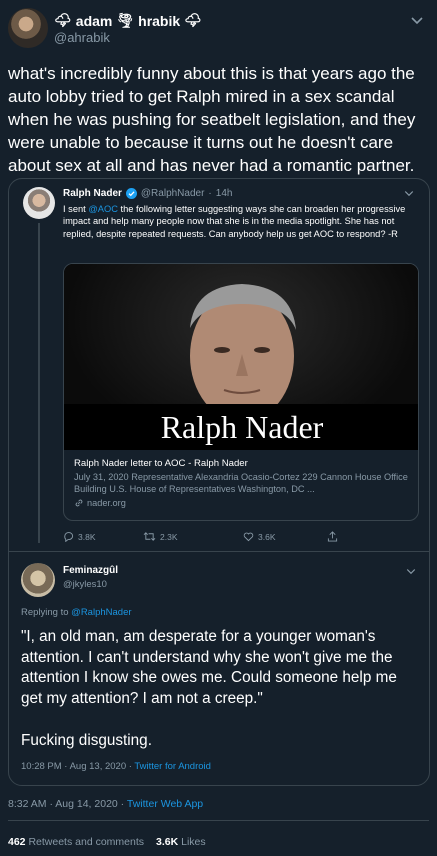 Image resolution: width=437 pixels, height=856 pixels. I want to click on tweet-source-link: Twitter Web App, so click(165, 804).